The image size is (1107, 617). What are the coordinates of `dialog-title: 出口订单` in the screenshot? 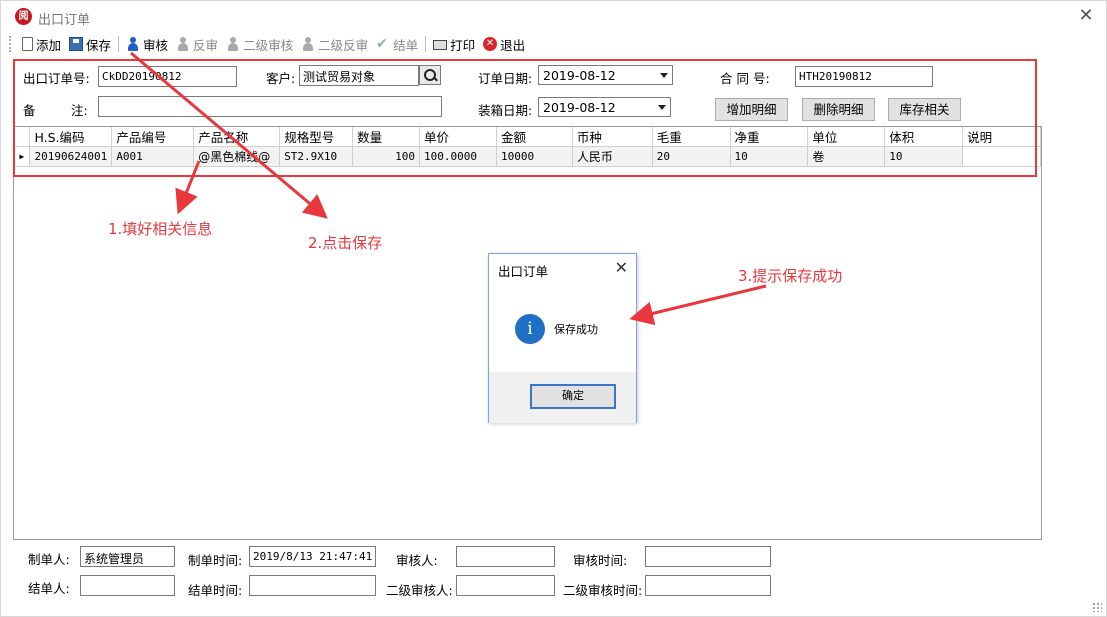 It's located at (523, 271).